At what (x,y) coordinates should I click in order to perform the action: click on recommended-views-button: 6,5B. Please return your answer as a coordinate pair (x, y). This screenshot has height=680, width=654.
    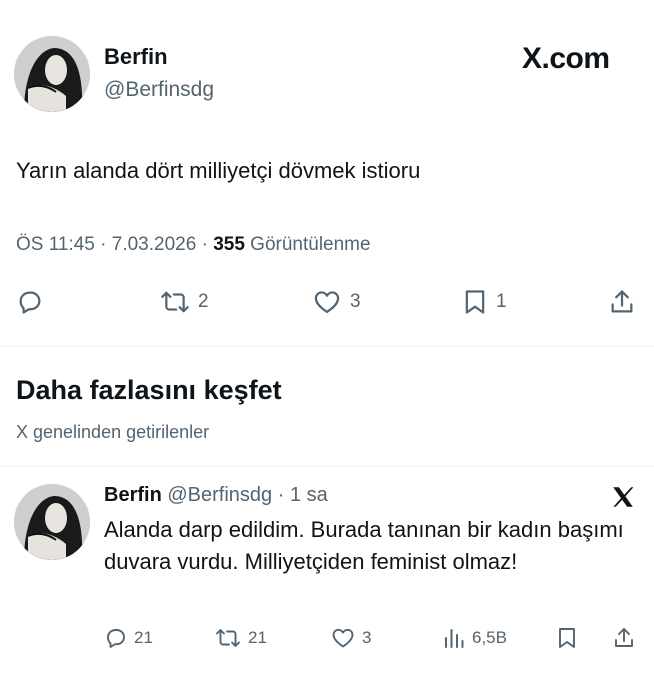
    Looking at the image, I should click on (474, 638).